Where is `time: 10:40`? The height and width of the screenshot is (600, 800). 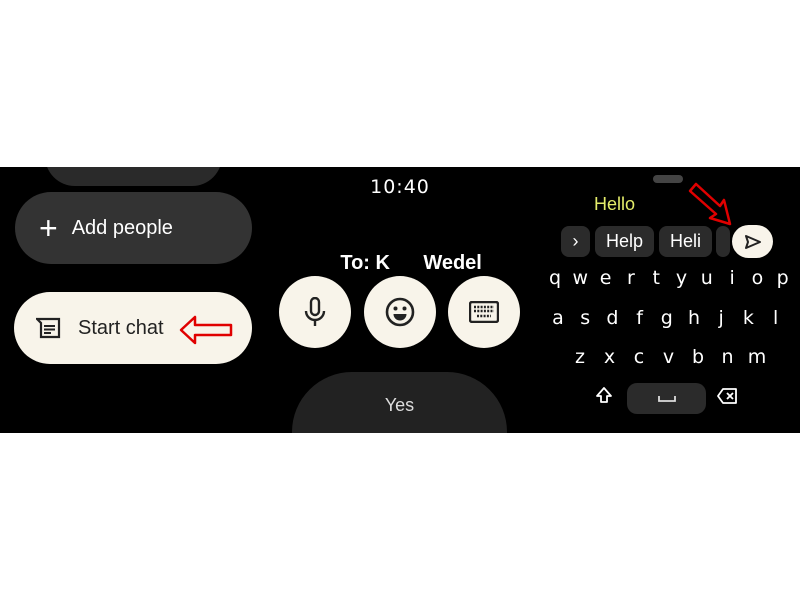
time: 10:40 is located at coordinates (400, 187).